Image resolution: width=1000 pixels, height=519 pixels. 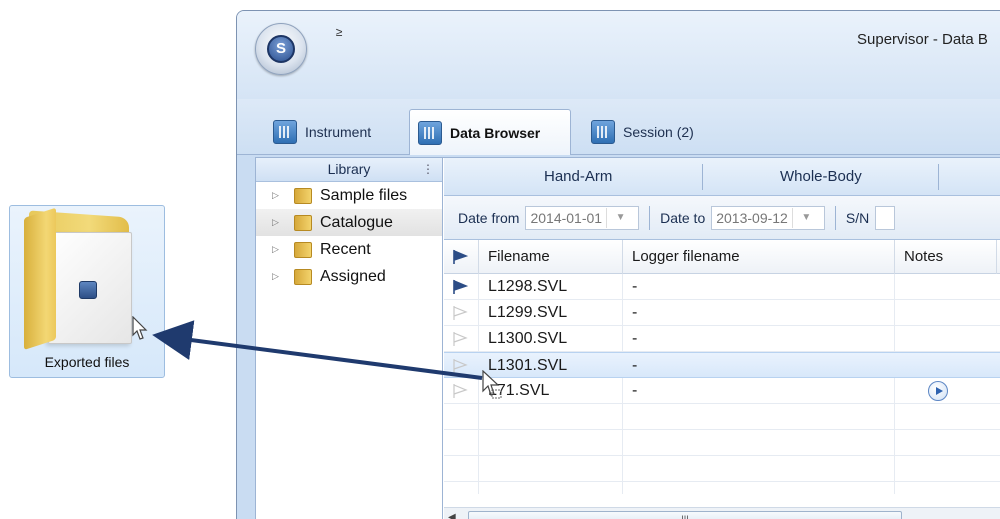 I want to click on quick-access-toolbar-dropdown: ≥, so click(x=339, y=33).